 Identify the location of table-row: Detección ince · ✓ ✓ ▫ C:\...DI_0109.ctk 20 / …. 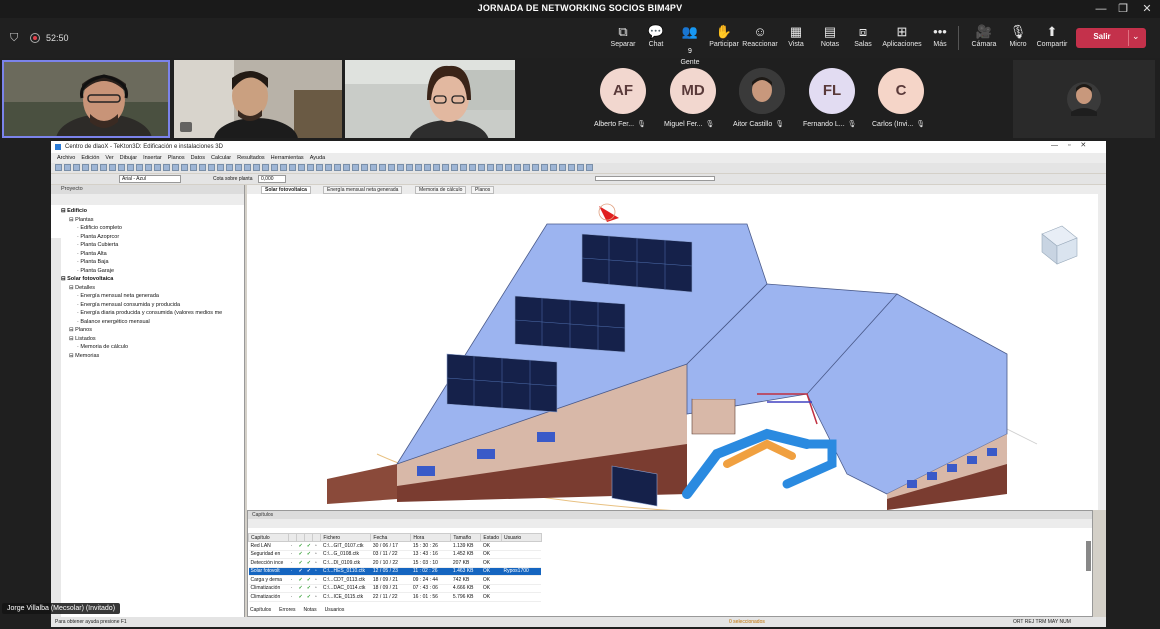
(395, 563).